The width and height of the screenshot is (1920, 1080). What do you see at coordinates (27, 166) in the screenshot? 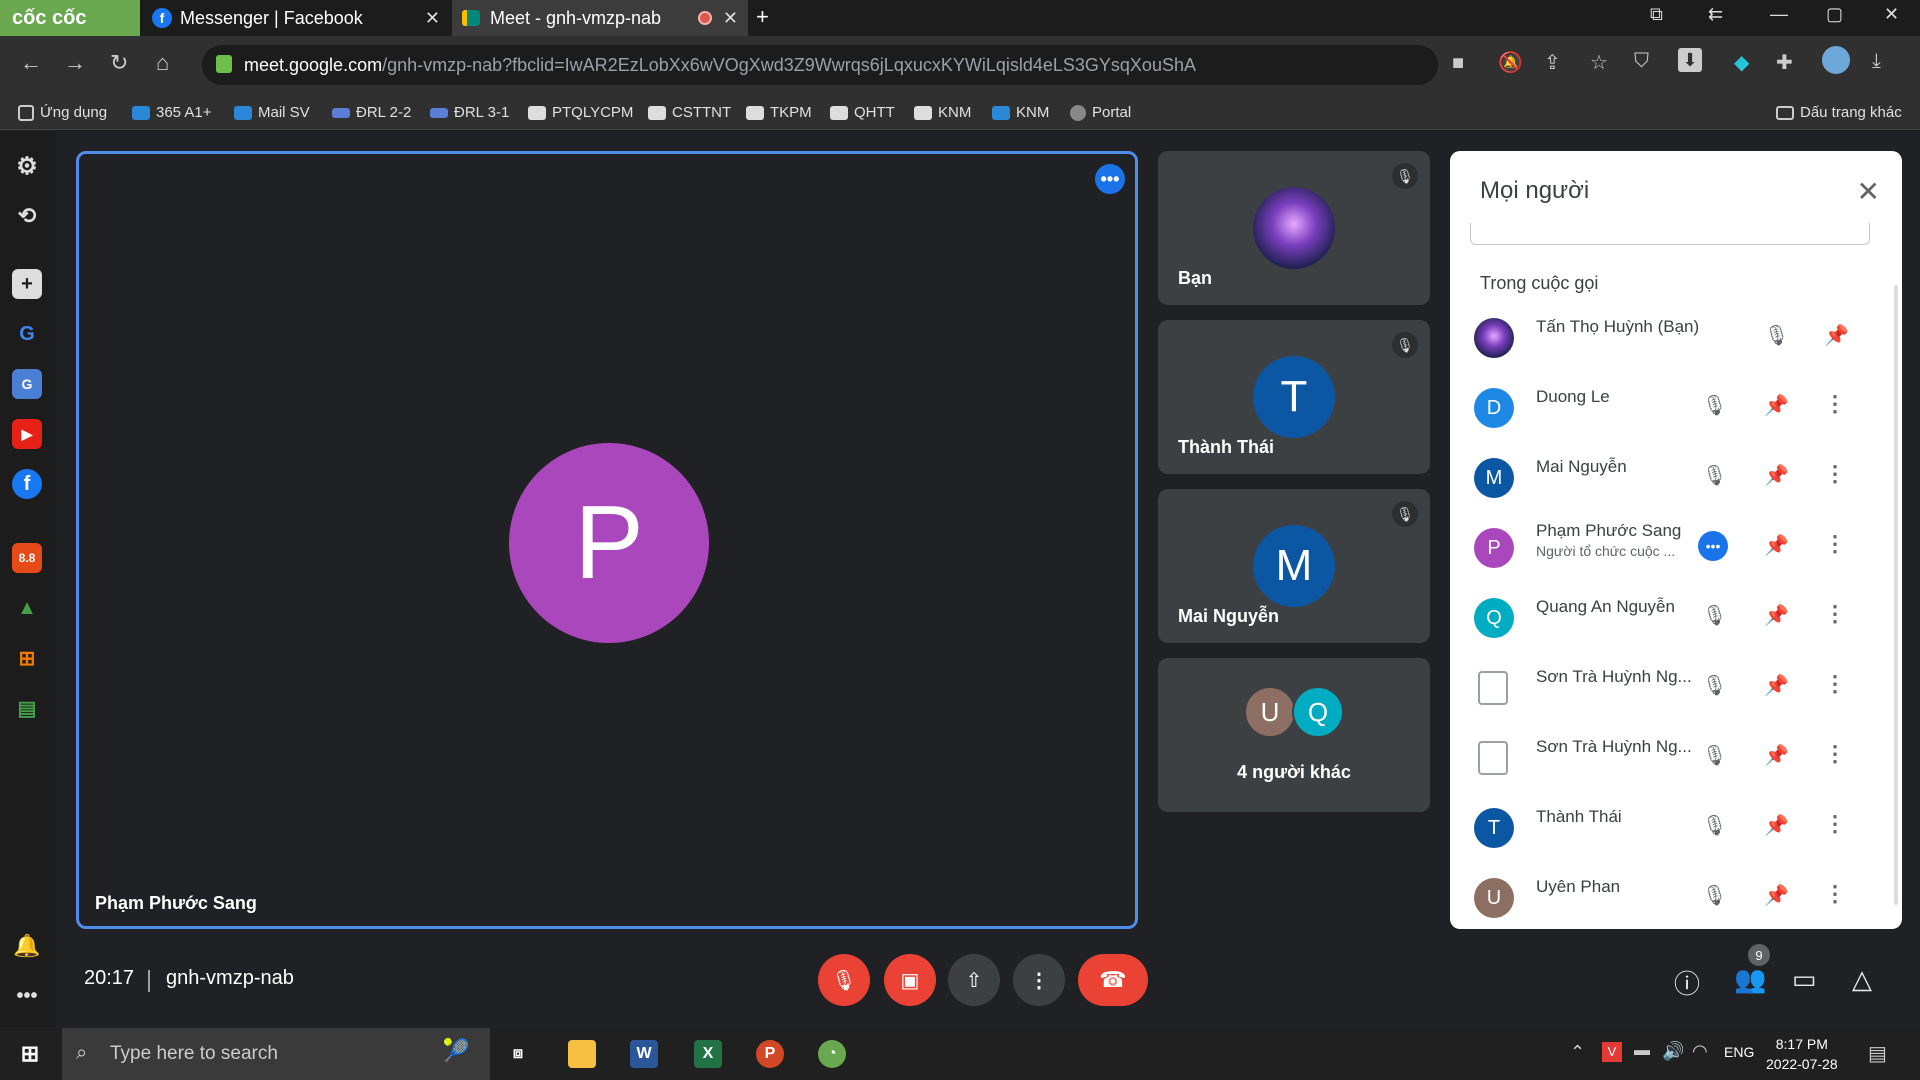
I see `settings-icon: ⚙` at bounding box center [27, 166].